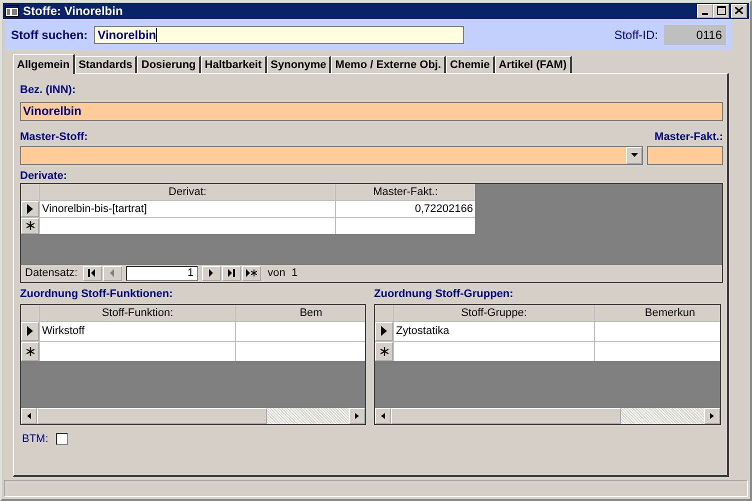 The width and height of the screenshot is (752, 501). I want to click on section-label: Zuordnung Stoff-Funktionen:, so click(97, 294).